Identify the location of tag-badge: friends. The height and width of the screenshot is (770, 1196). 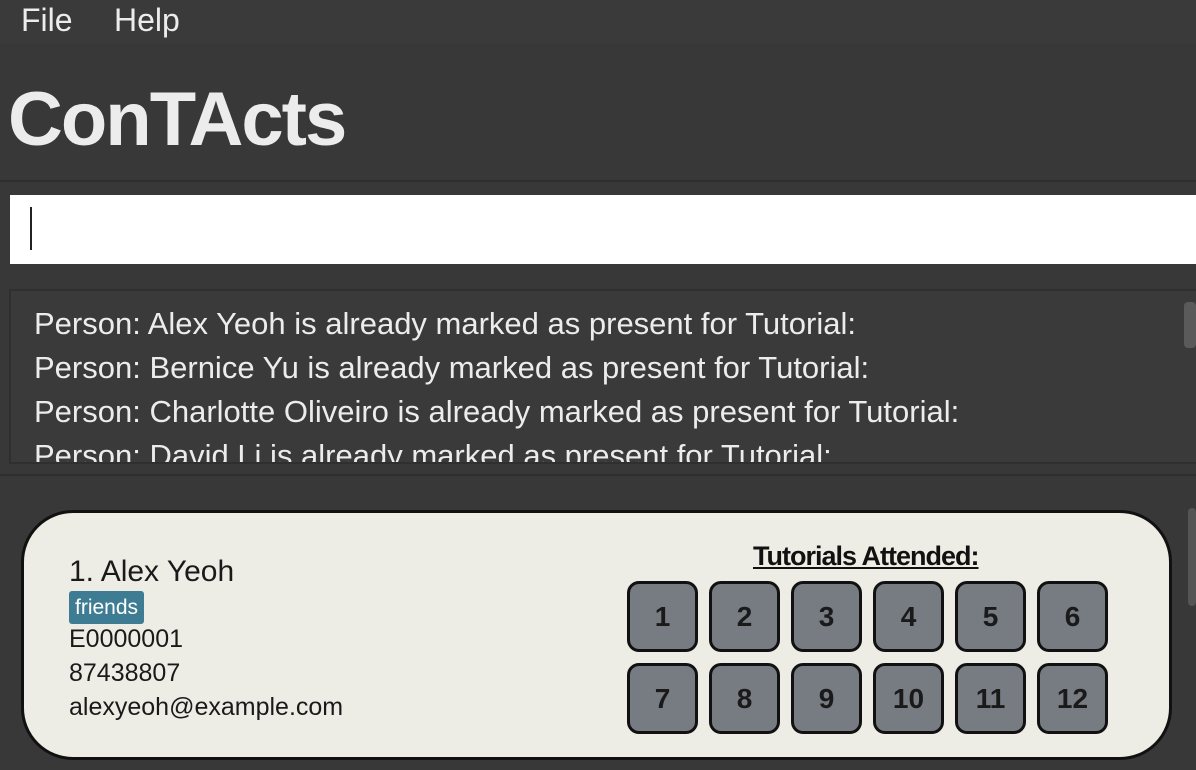
(107, 607).